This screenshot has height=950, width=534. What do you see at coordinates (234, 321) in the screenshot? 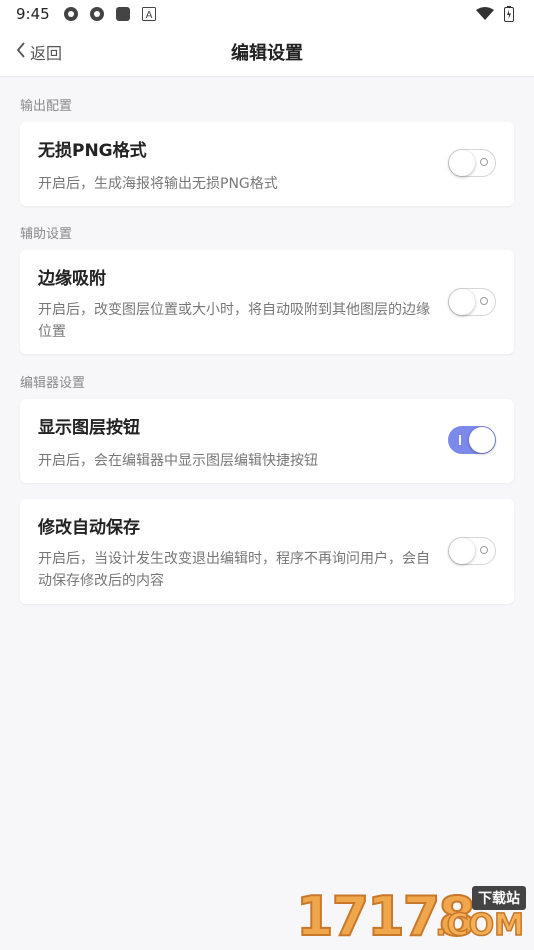
I see `setting-desc: 开启后，改变图层位置或大小时，将自动吸附到其他图层的边缘位置` at bounding box center [234, 321].